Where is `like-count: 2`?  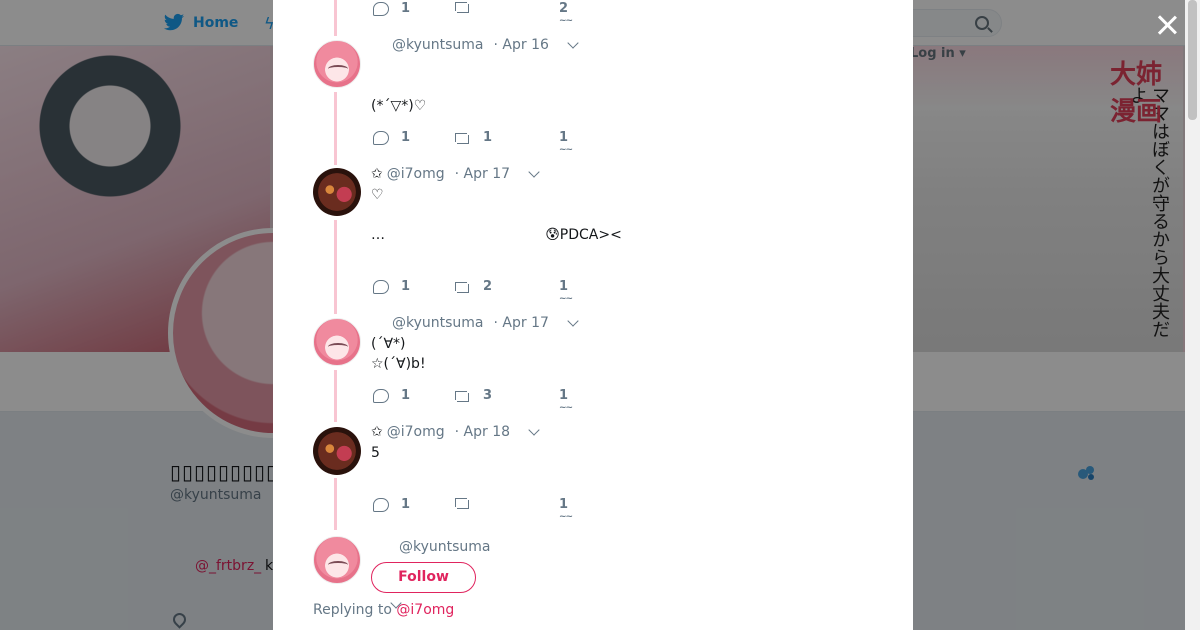
like-count: 2 is located at coordinates (564, 8).